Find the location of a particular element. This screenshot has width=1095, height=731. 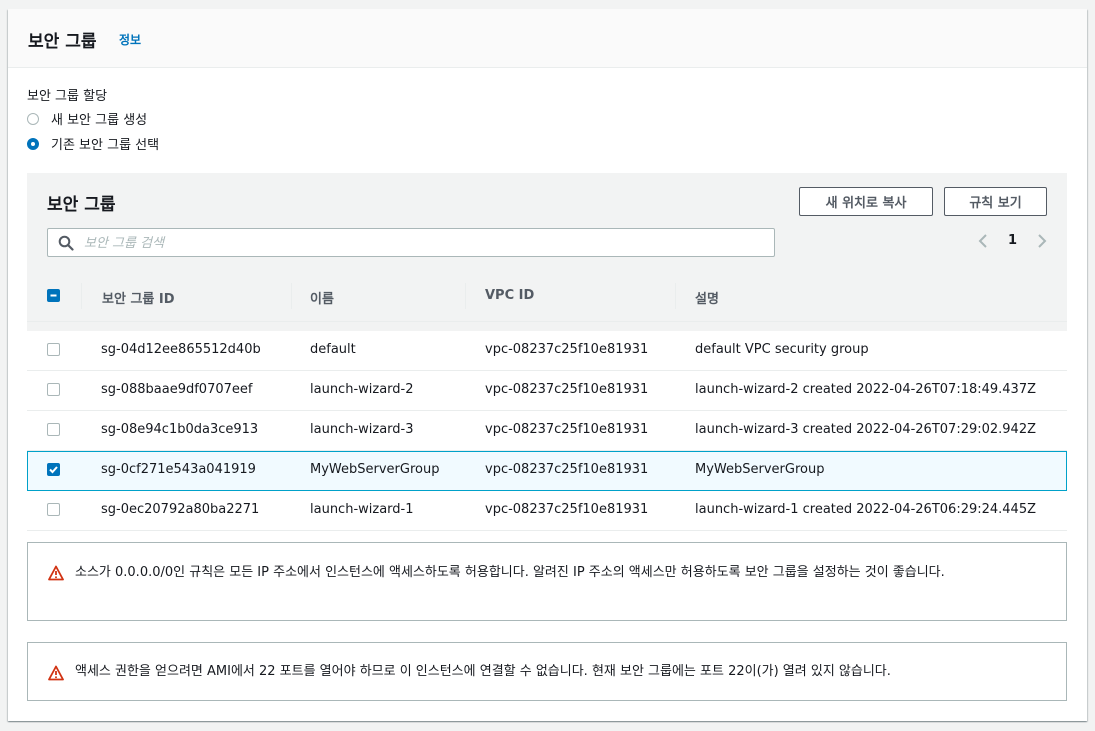

view-rules-button: 규칙 보기 is located at coordinates (995, 201).